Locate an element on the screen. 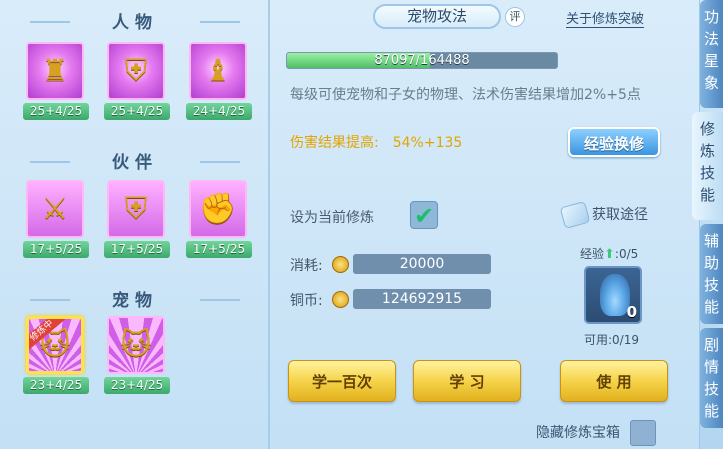 Image resolution: width=723 pixels, height=449 pixels. partner-slot-1: ⚔ 17+5/25 is located at coordinates (56, 219).